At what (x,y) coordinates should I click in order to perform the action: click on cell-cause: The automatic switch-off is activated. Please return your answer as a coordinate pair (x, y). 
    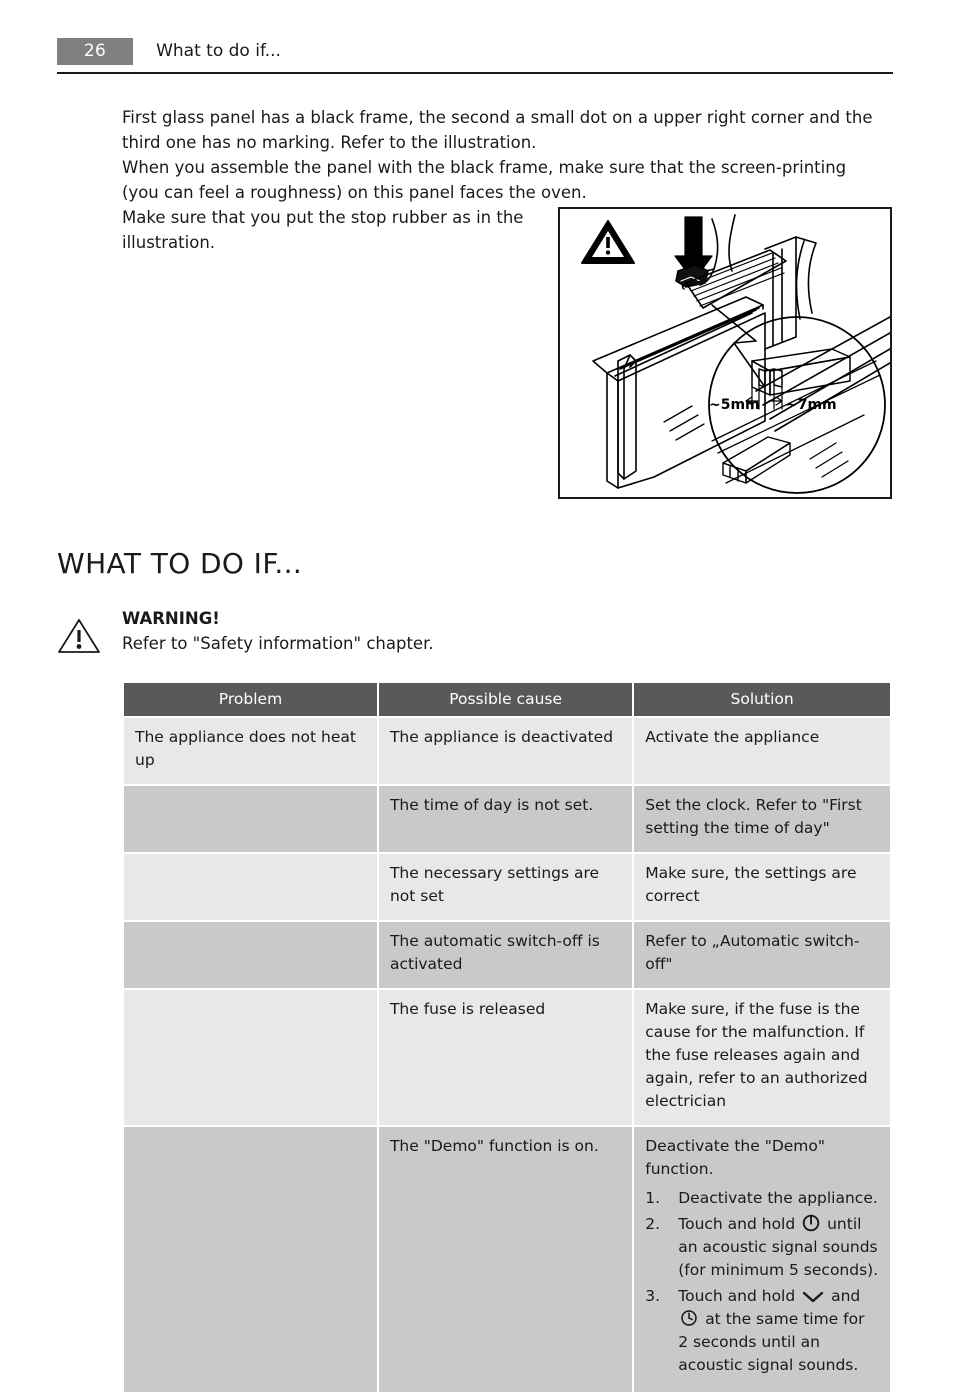
    Looking at the image, I should click on (505, 955).